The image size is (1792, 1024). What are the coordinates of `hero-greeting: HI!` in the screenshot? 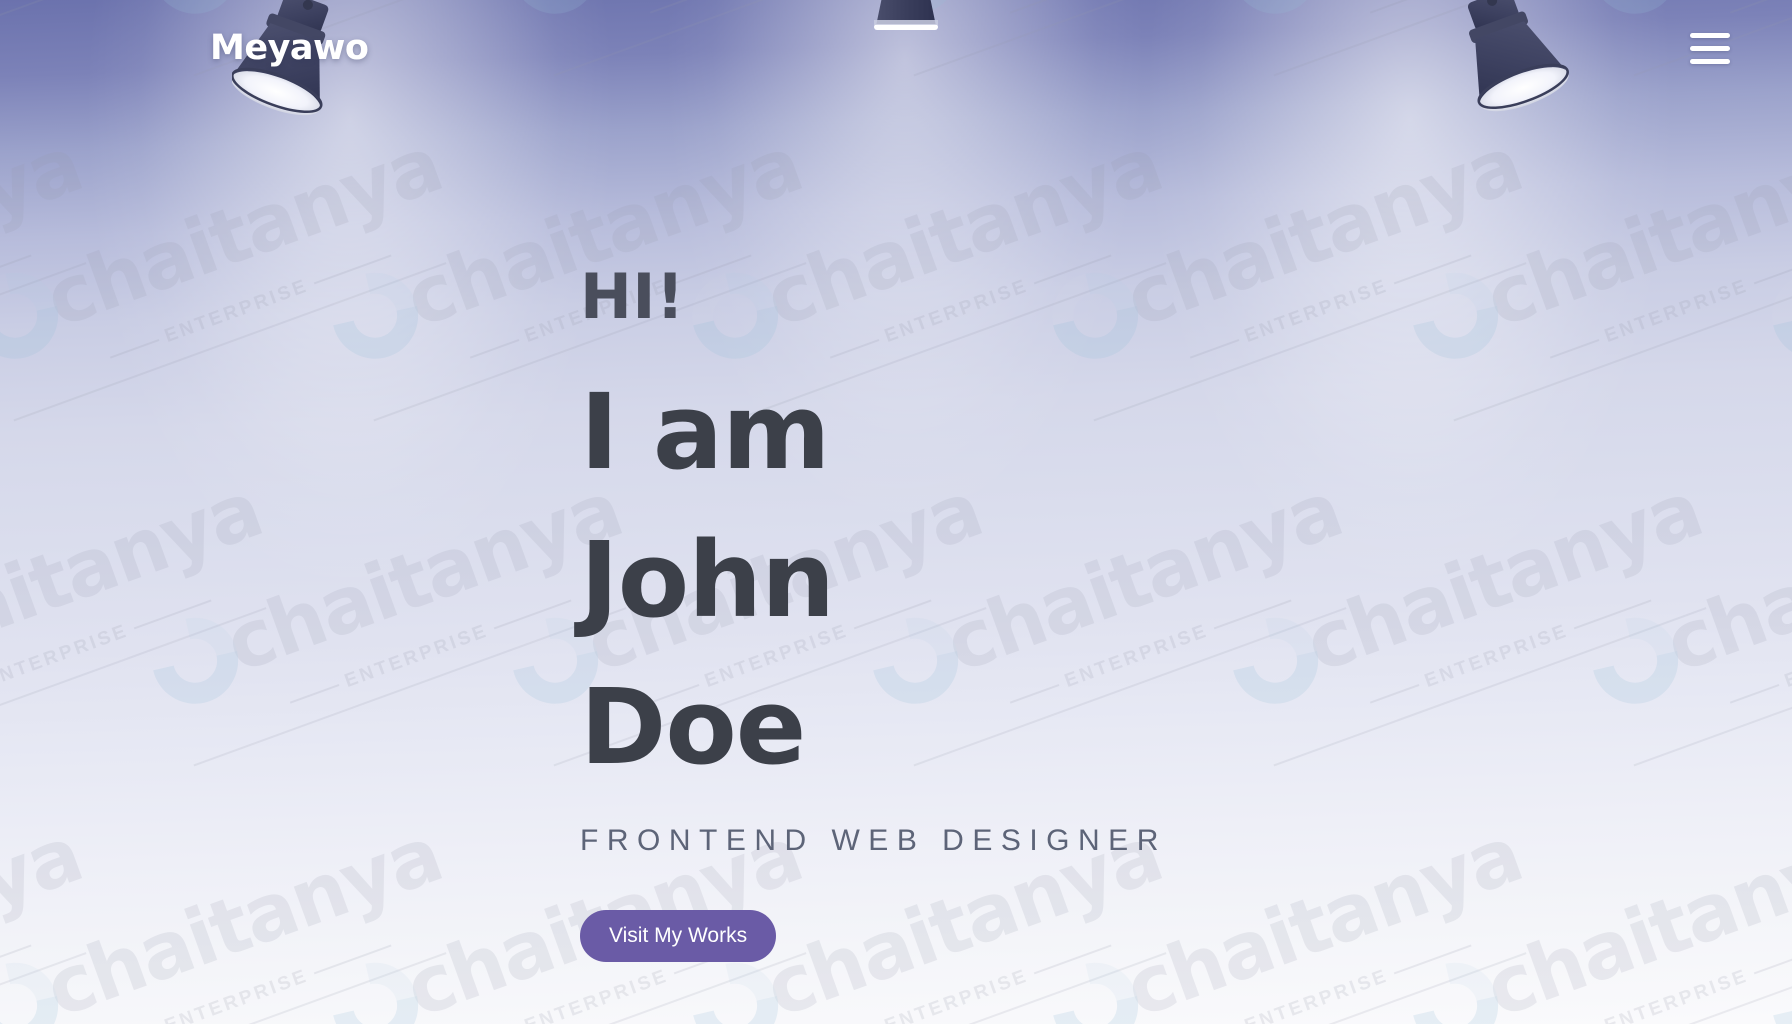 It's located at (632, 296).